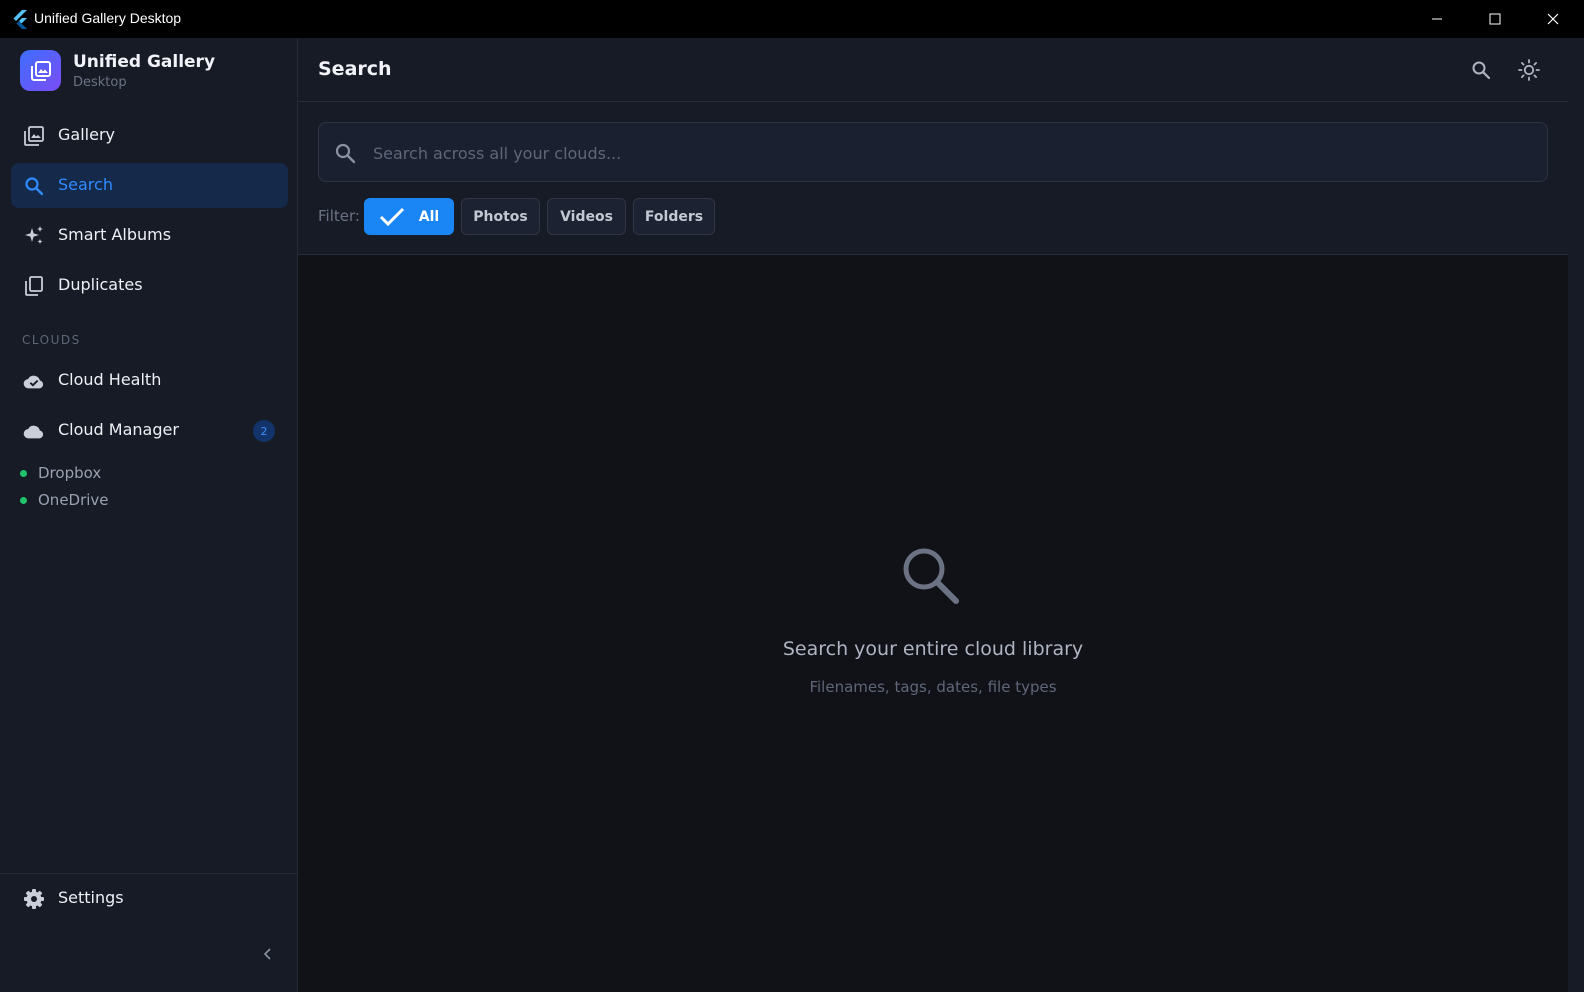  I want to click on nav-item-cloud-manager: Cloud Manager 2, so click(149, 430).